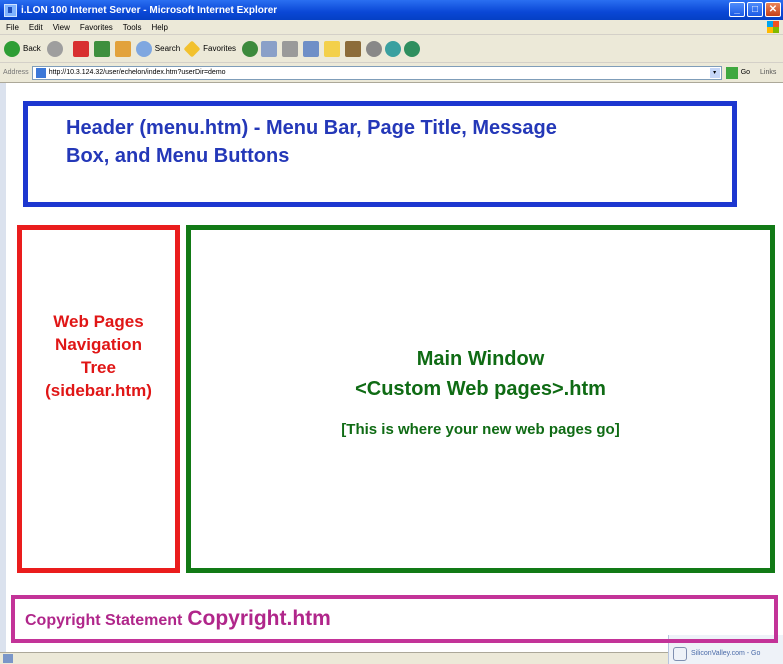 The height and width of the screenshot is (664, 783). What do you see at coordinates (726, 653) in the screenshot?
I see `thumbnail-label: SiliconValley.com - Go` at bounding box center [726, 653].